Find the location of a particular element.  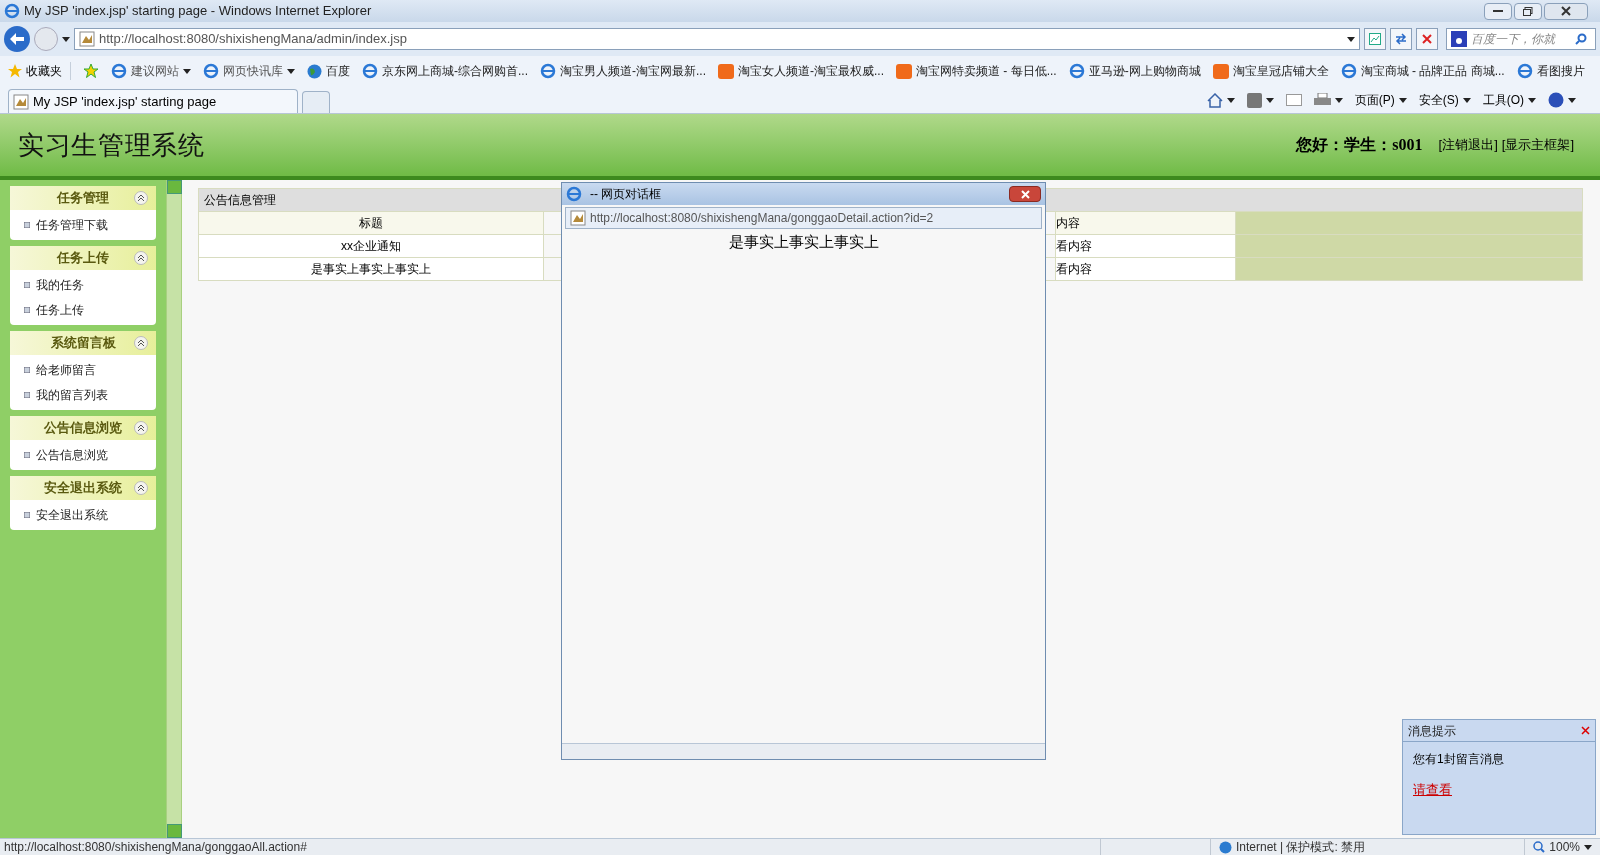

popup-link: 请查看 is located at coordinates (1432, 784).